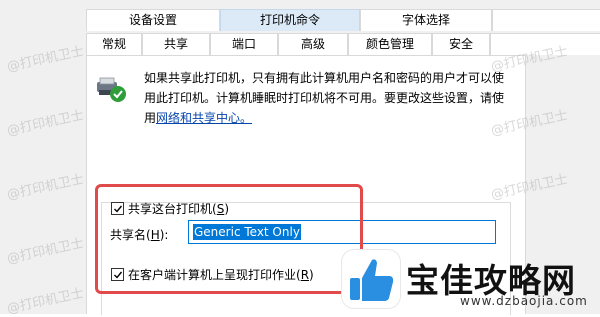  I want to click on tab-general: 常规, so click(114, 44).